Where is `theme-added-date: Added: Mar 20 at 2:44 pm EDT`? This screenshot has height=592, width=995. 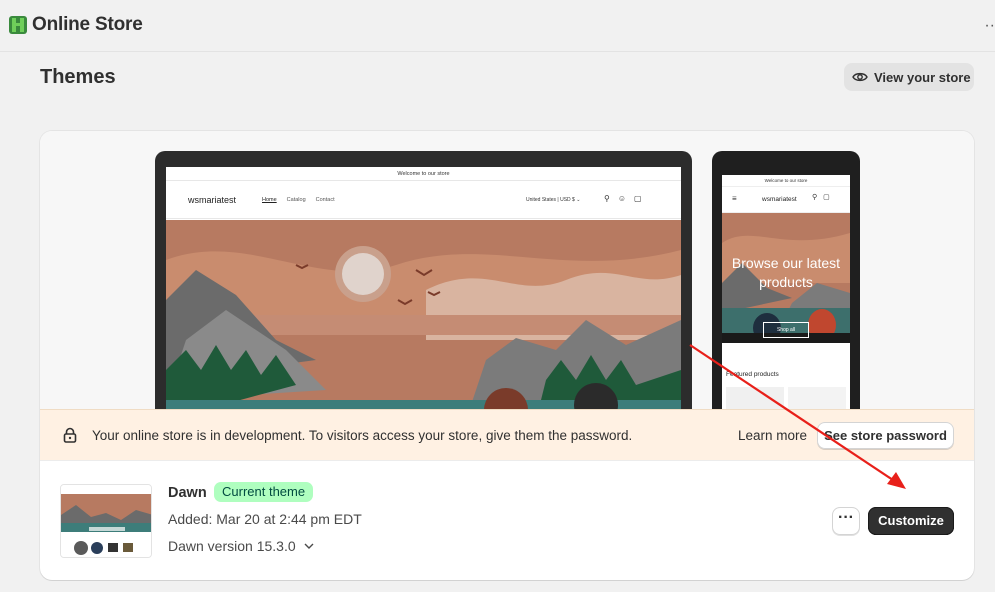 theme-added-date: Added: Mar 20 at 2:44 pm EDT is located at coordinates (265, 519).